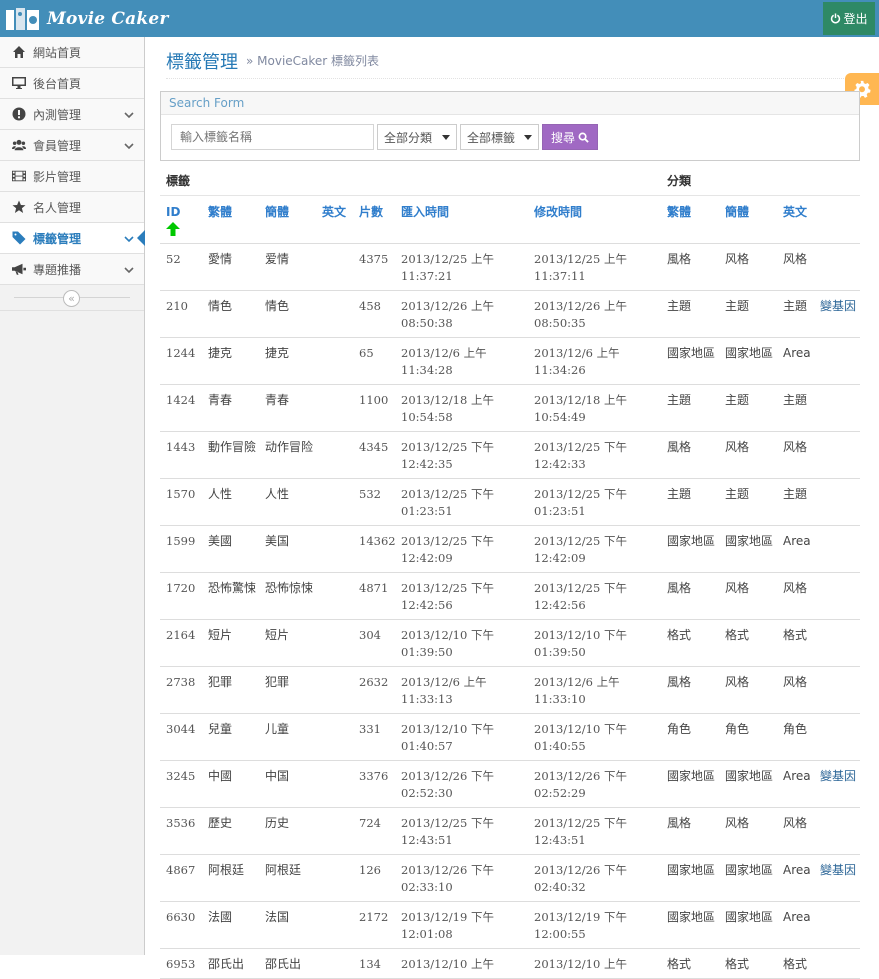  Describe the element at coordinates (181, 219) in the screenshot. I see `col-header-id: ID` at that location.